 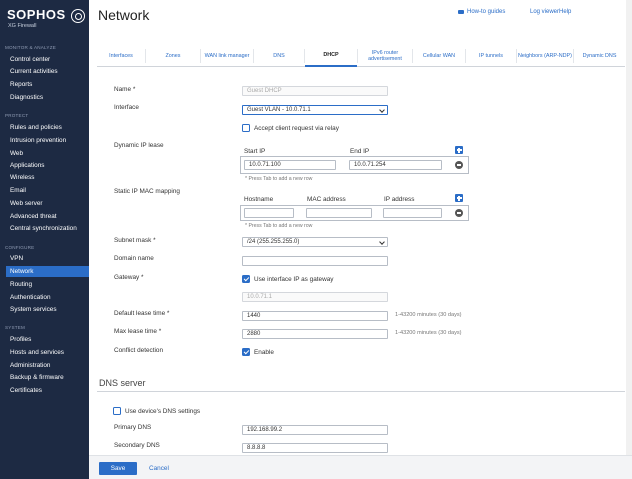 What do you see at coordinates (599, 56) in the screenshot?
I see `tab-dynamic-dns: Dynamic DNS` at bounding box center [599, 56].